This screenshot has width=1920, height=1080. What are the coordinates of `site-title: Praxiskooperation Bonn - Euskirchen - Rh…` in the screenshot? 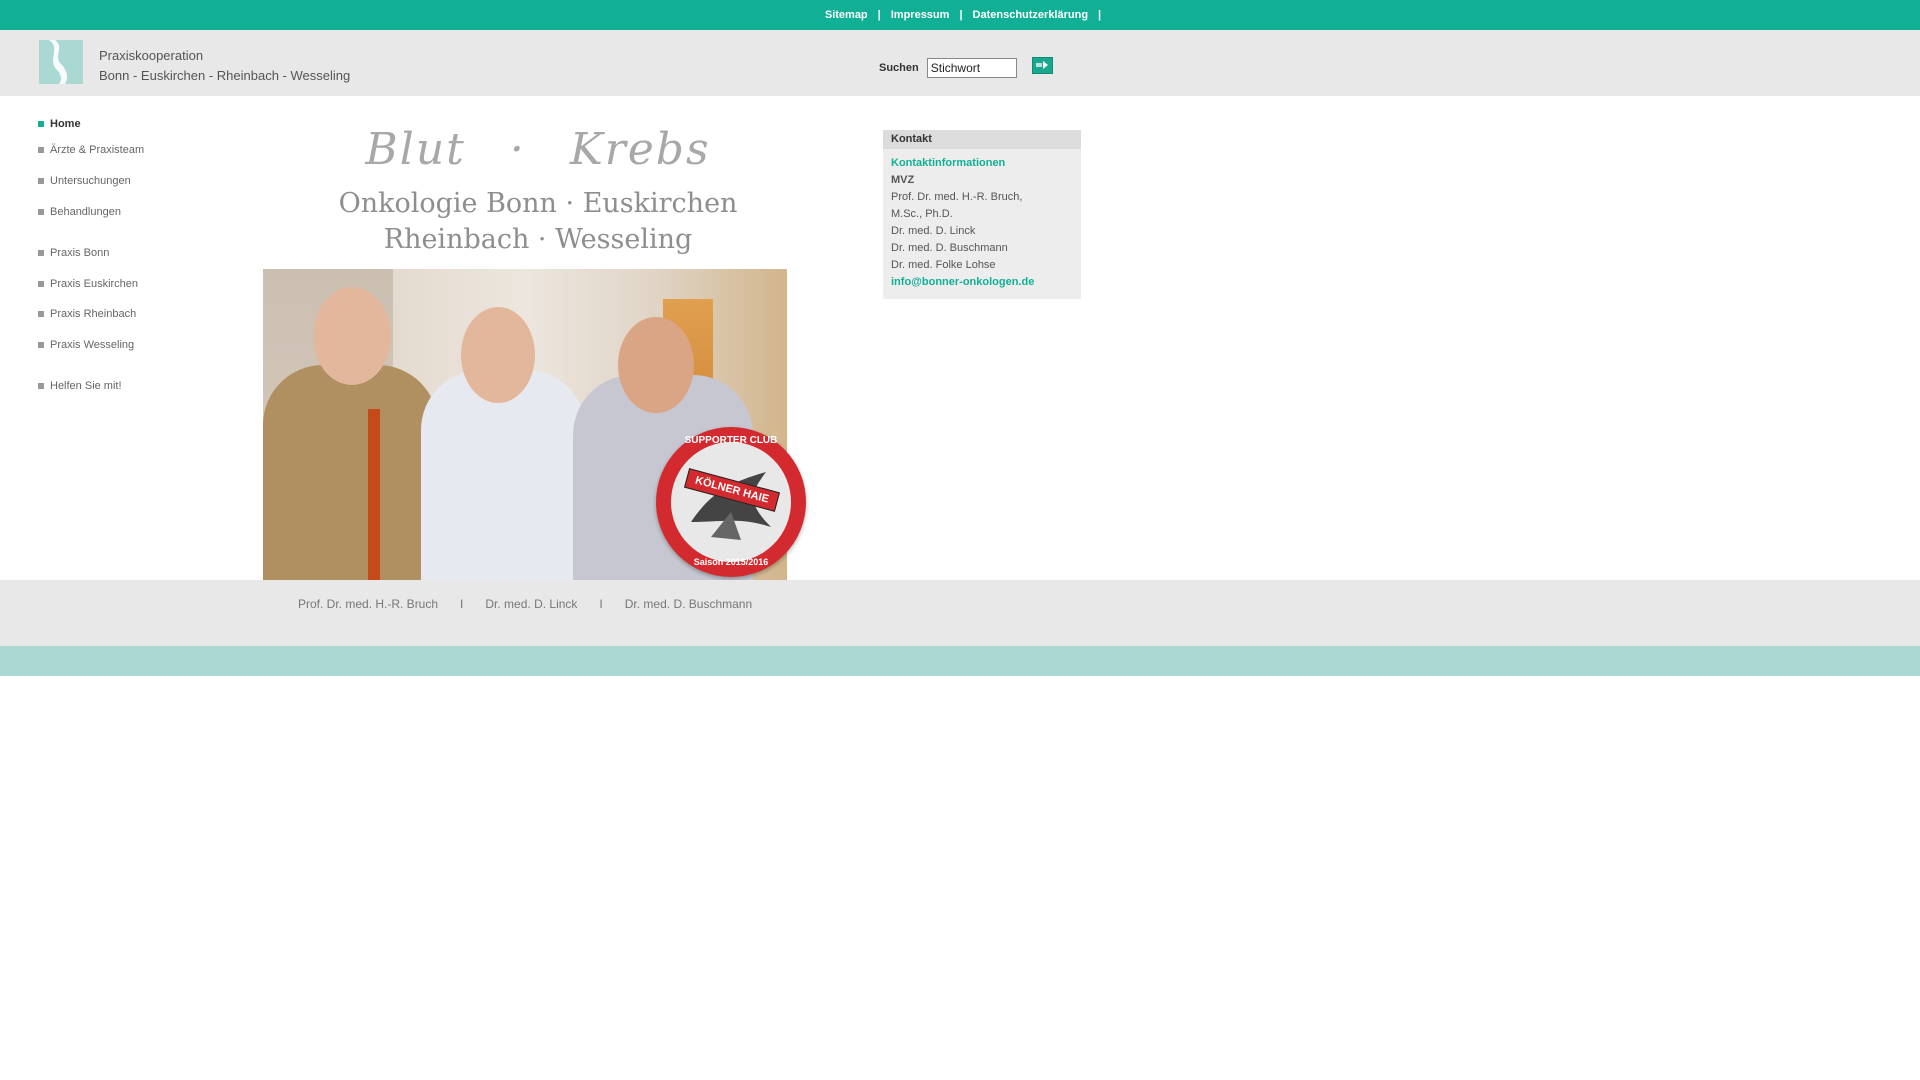 It's located at (224, 66).